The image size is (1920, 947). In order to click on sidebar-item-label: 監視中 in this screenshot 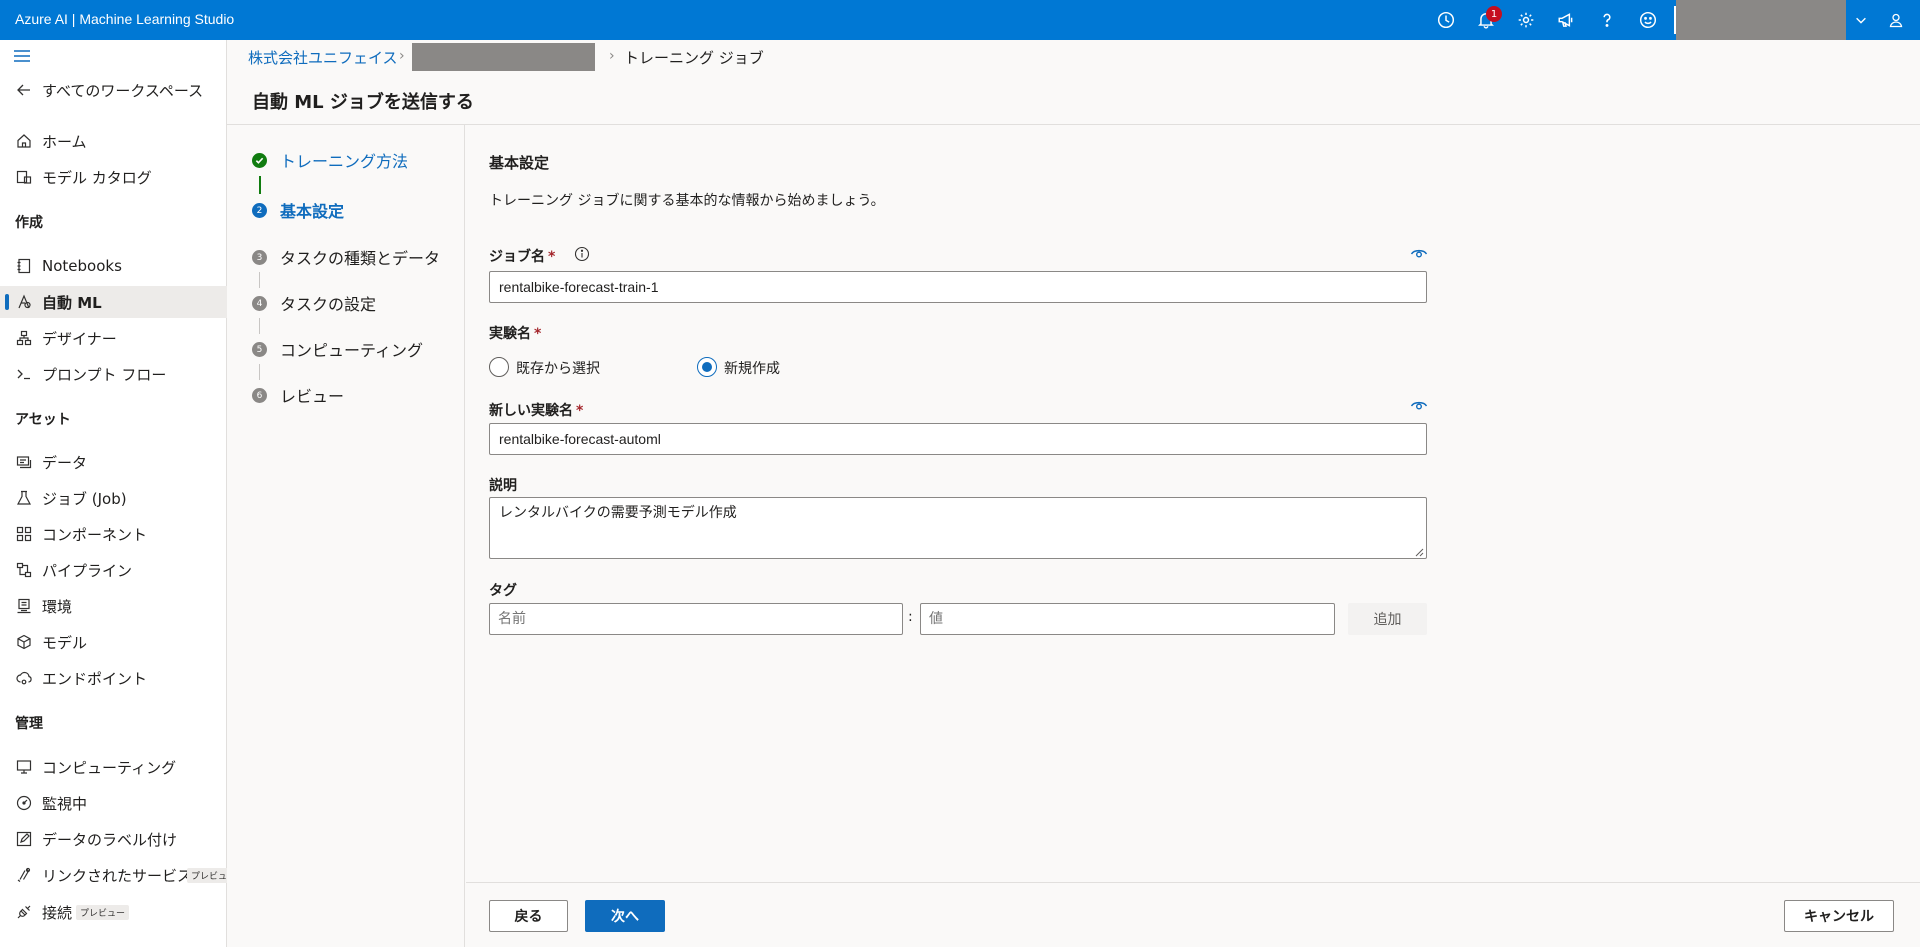, I will do `click(65, 803)`.